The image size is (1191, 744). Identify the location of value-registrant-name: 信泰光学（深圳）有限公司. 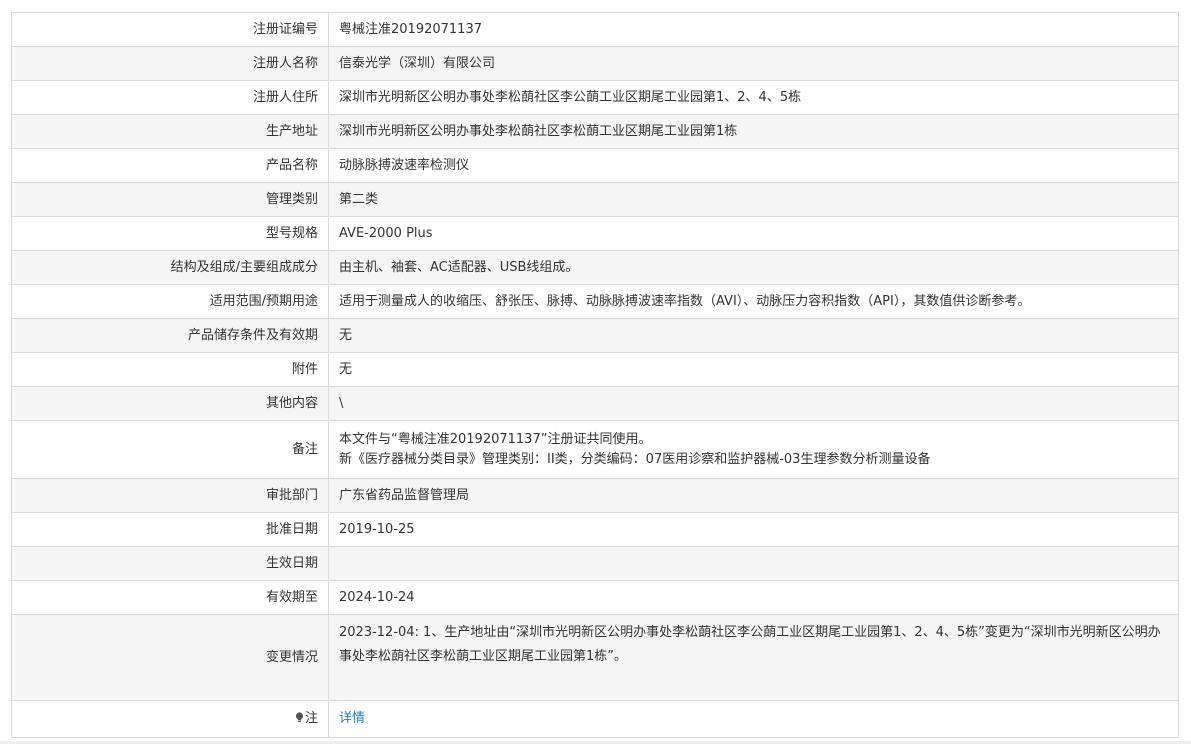
(753, 63).